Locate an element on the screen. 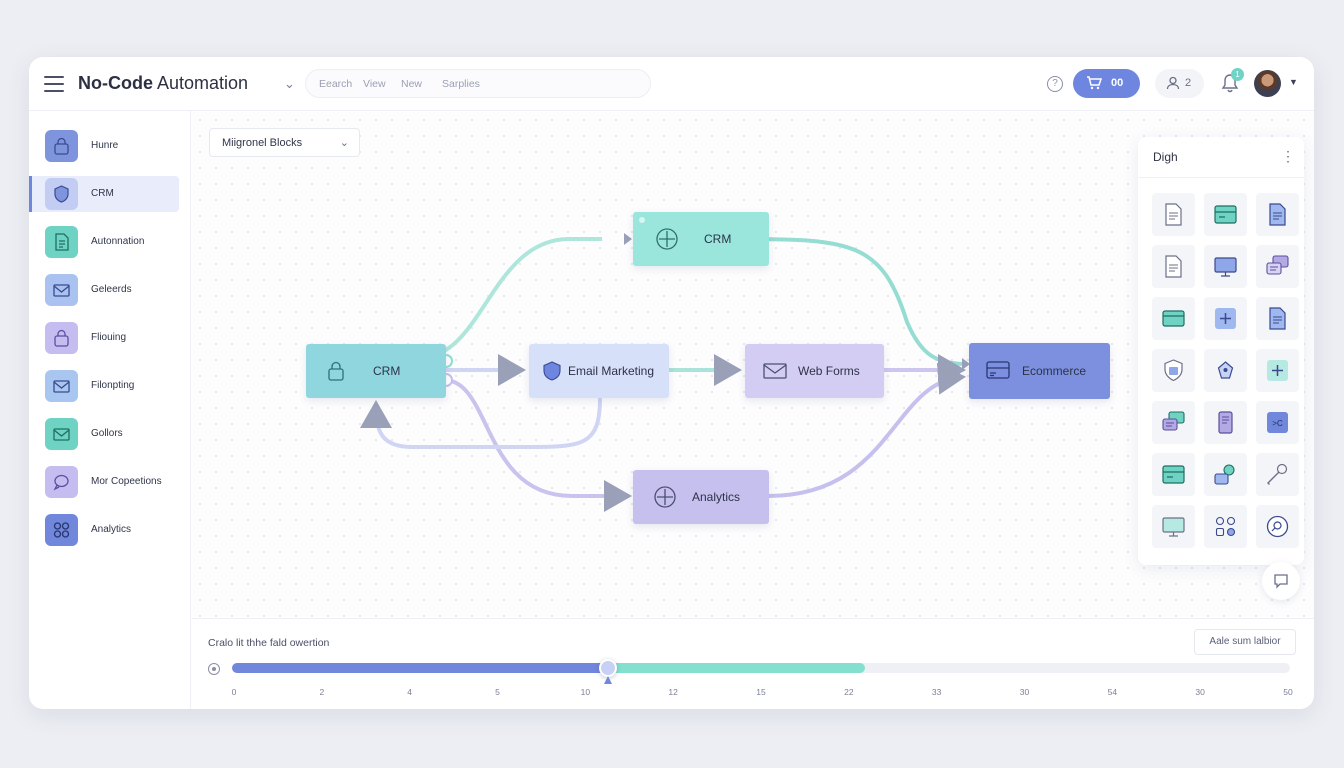 The height and width of the screenshot is (768, 1344). sidebar-item-autonnation: Autonnation is located at coordinates (104, 242).